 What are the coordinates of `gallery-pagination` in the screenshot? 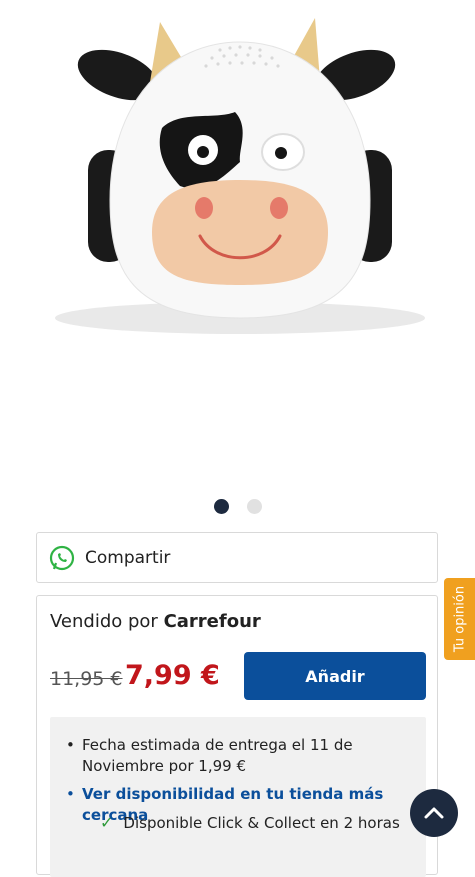 It's located at (237, 506).